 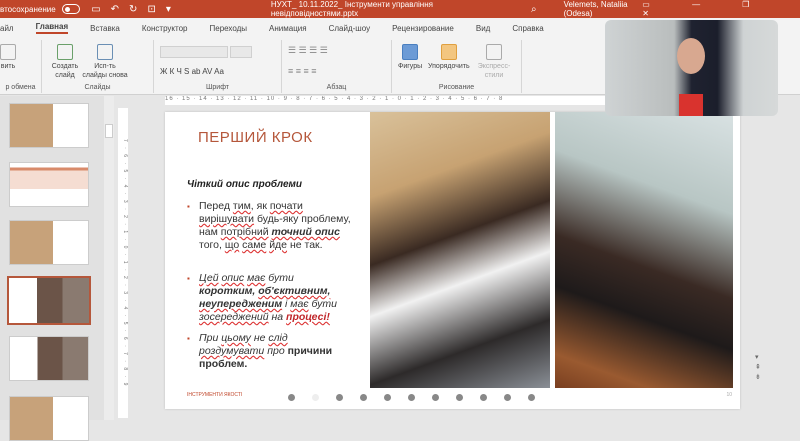 I want to click on tab-view: Вид, so click(x=483, y=28).